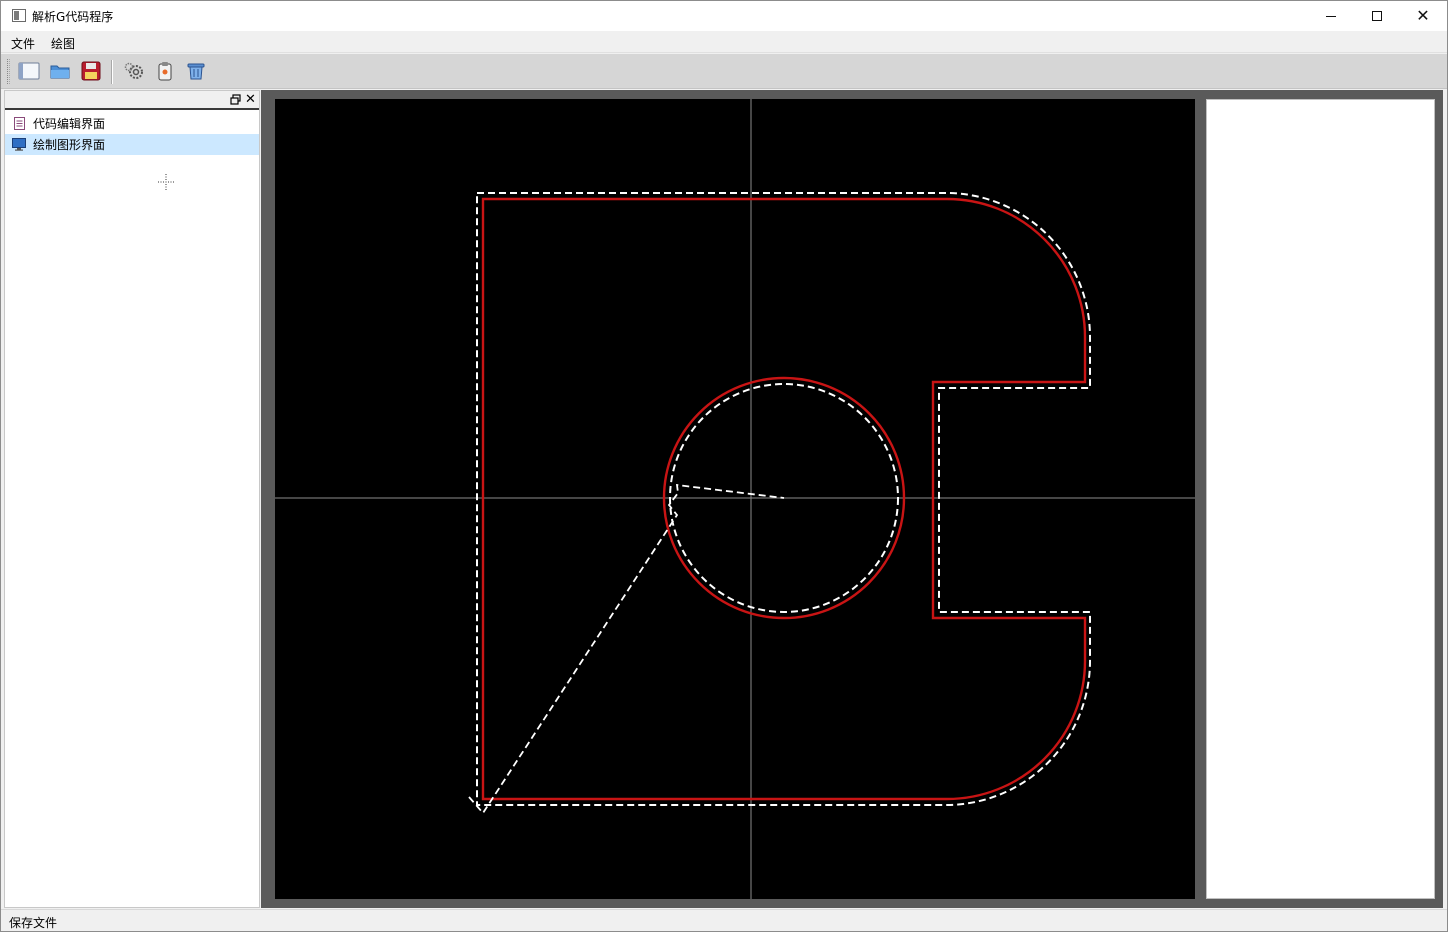 This screenshot has width=1448, height=932. I want to click on clipboard-button, so click(165, 71).